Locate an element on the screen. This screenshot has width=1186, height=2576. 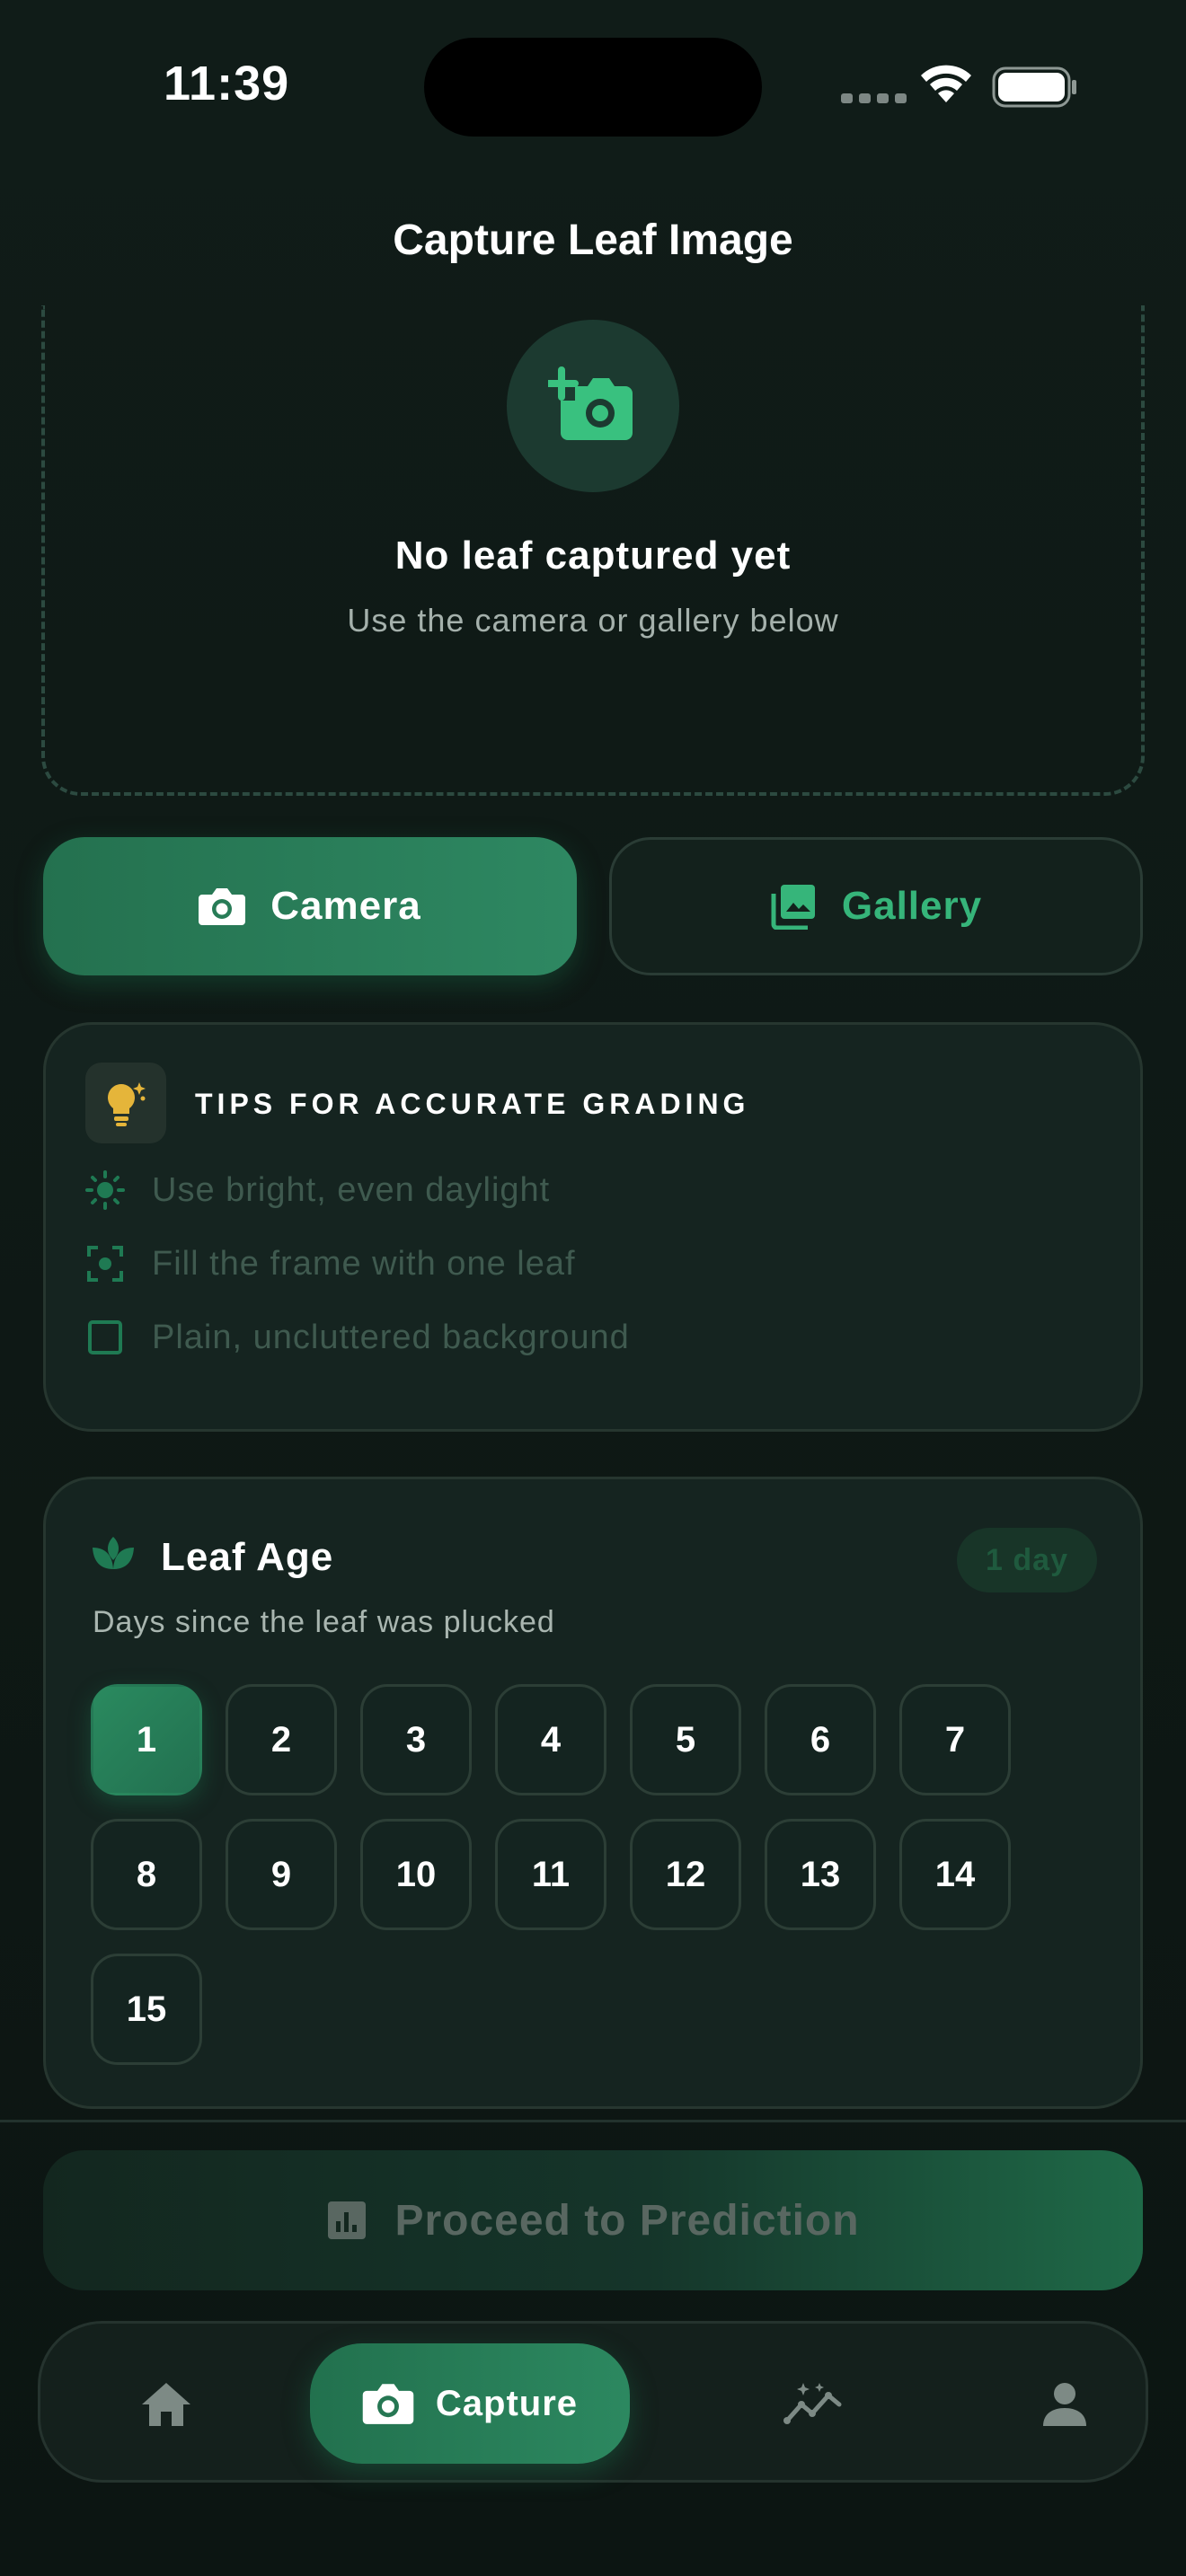
gallery-icon is located at coordinates (793, 907).